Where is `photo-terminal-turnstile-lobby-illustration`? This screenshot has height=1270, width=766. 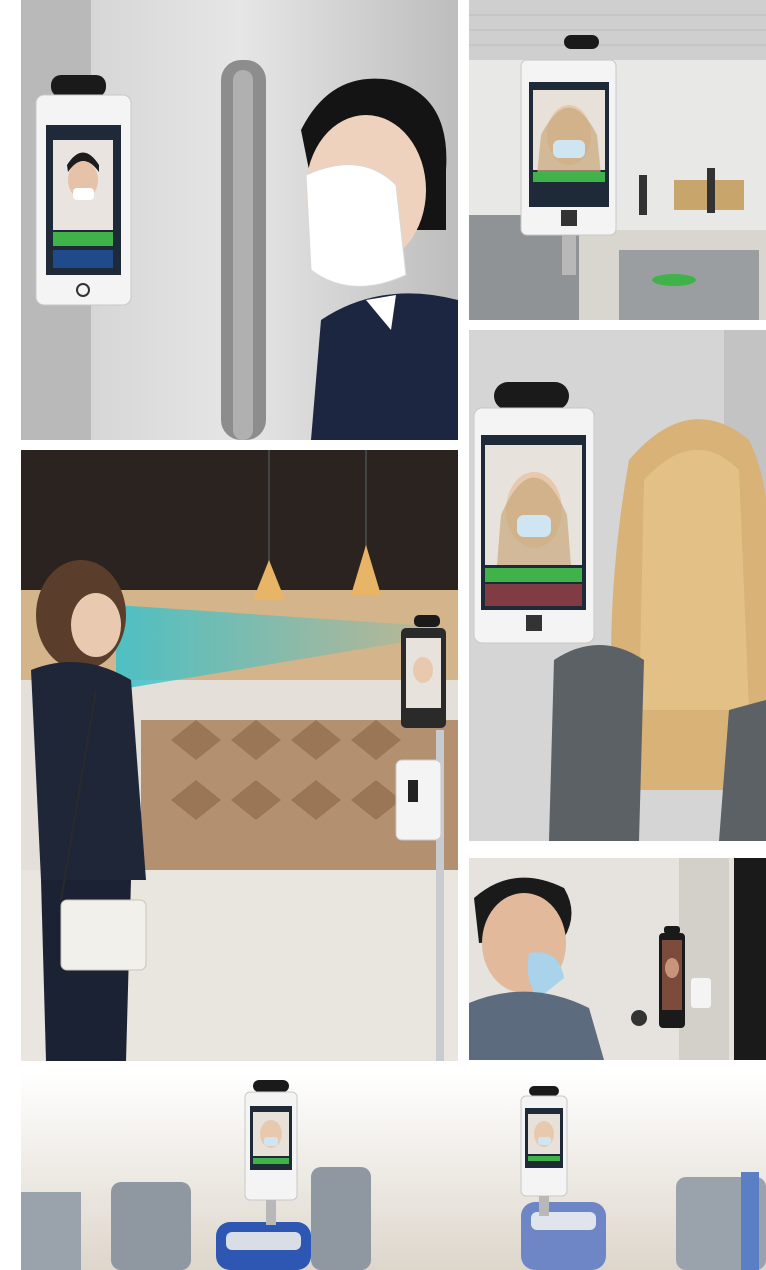
photo-terminal-turnstile-lobby-illustration is located at coordinates (617, 160).